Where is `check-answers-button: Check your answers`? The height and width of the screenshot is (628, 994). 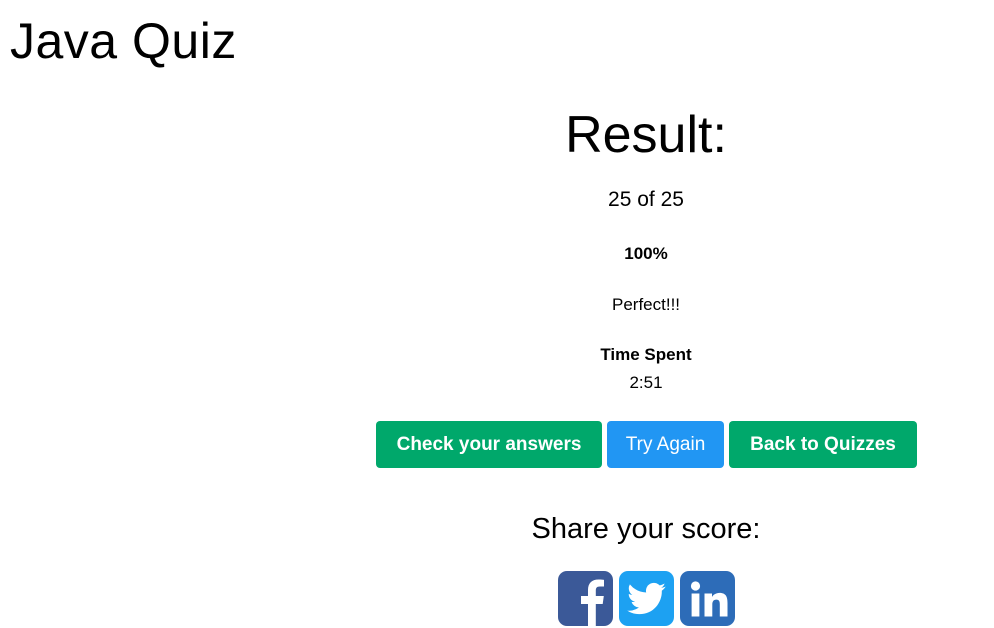 check-answers-button: Check your answers is located at coordinates (489, 444).